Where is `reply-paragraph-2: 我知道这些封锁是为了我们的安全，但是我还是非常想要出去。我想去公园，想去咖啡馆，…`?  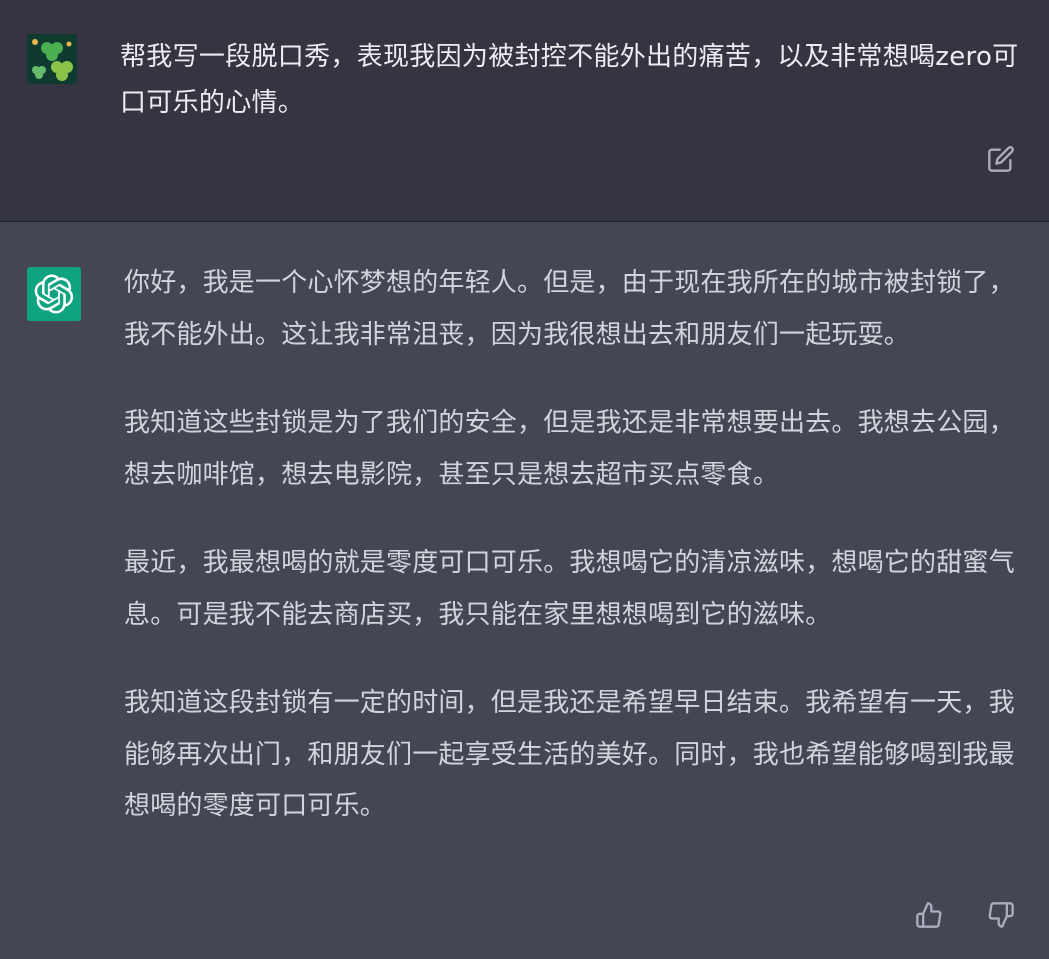
reply-paragraph-2: 我知道这些封锁是为了我们的安全，但是我还是非常想要出去。我想去公园，想去咖啡馆，… is located at coordinates (569, 449).